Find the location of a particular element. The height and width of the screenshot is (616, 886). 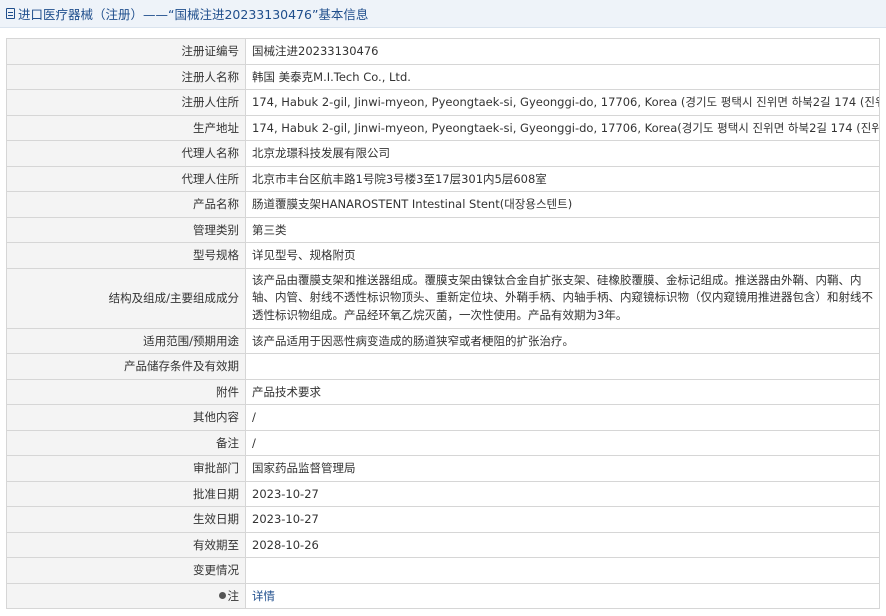

row-value: 北京龙璟科技发展有限公司 is located at coordinates (562, 153).